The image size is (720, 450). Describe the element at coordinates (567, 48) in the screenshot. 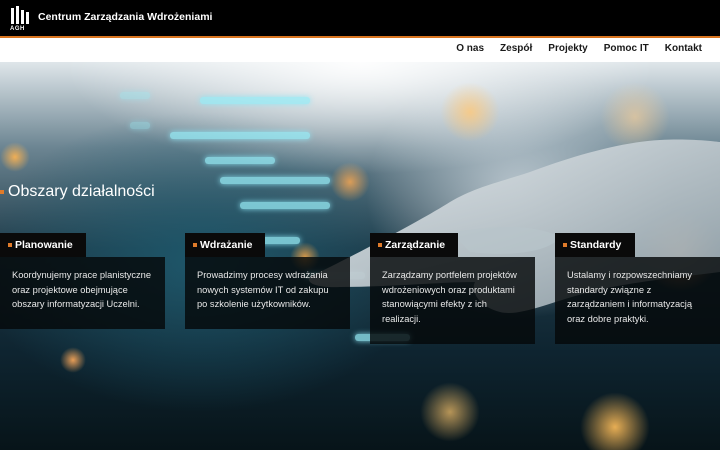

I see `nav-item-projekty: Projekty` at that location.